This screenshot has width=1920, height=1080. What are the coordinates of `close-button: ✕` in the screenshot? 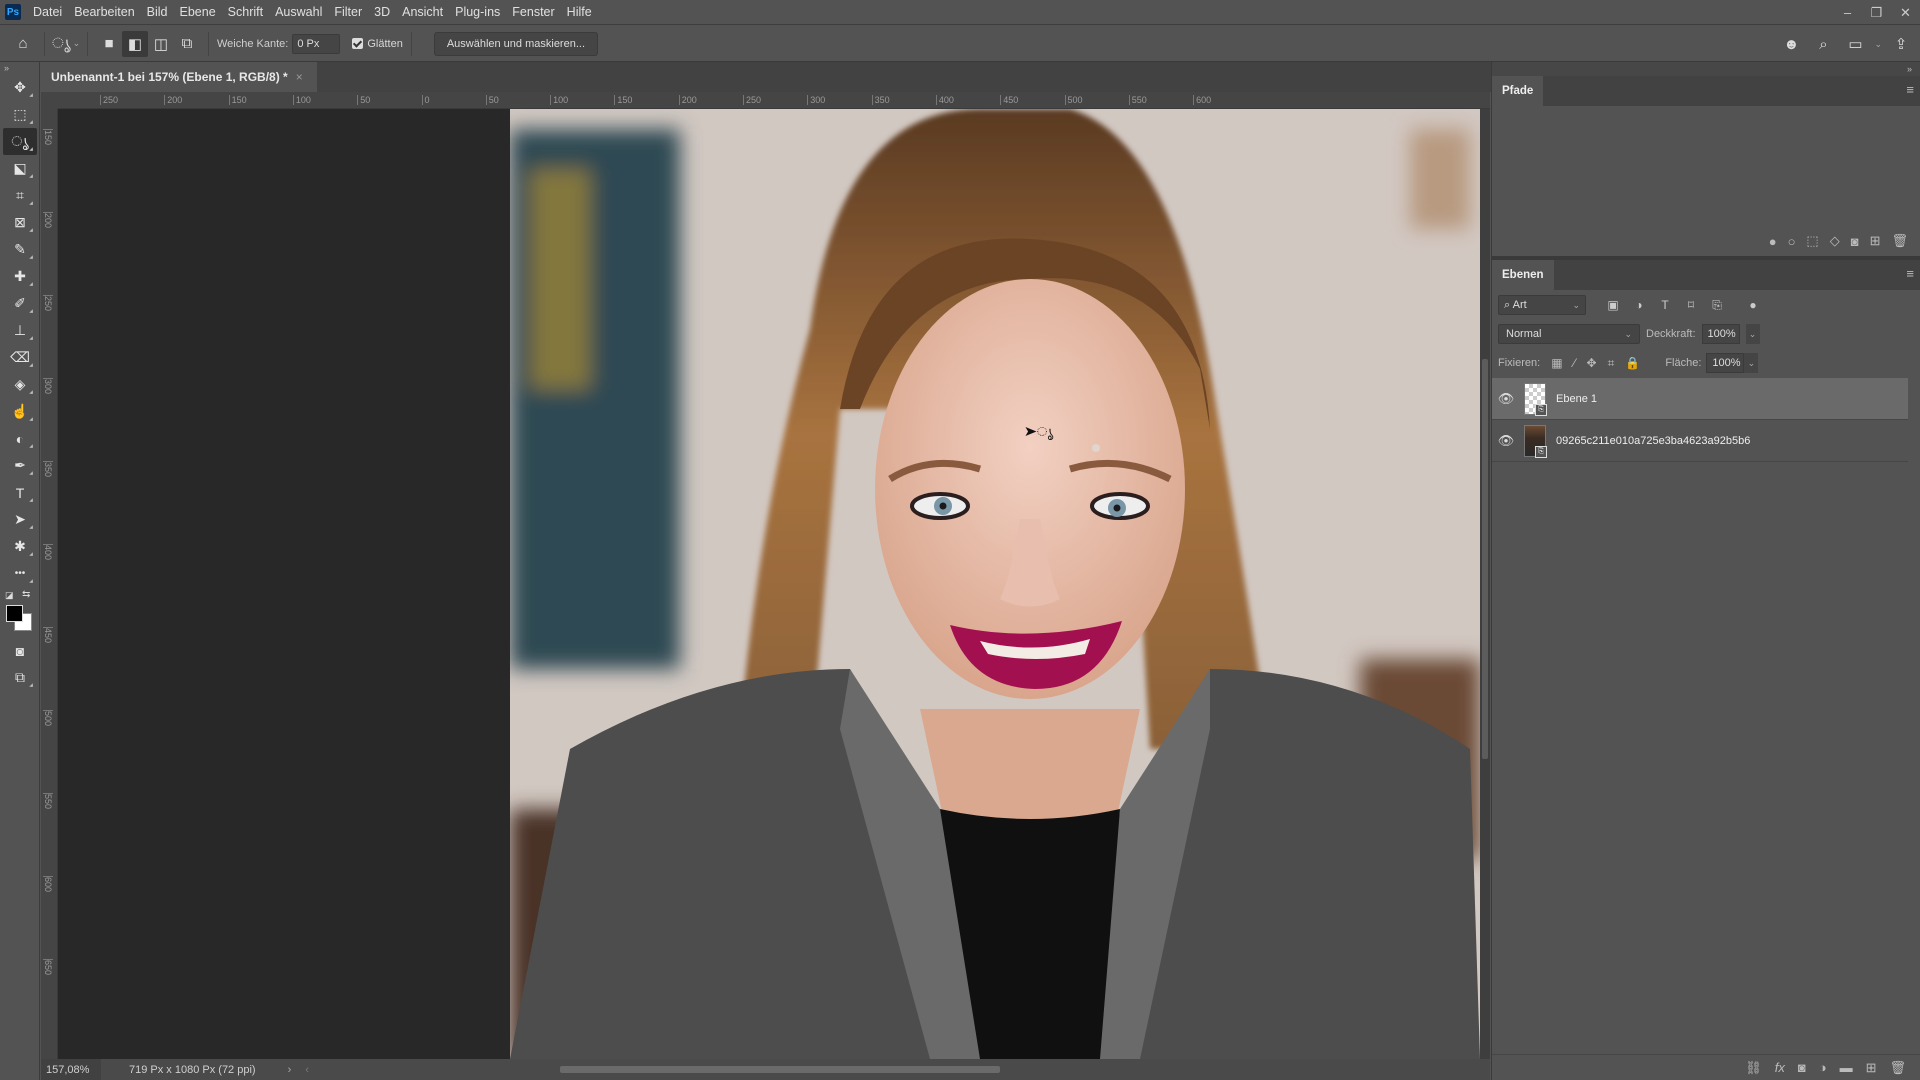 It's located at (1905, 12).